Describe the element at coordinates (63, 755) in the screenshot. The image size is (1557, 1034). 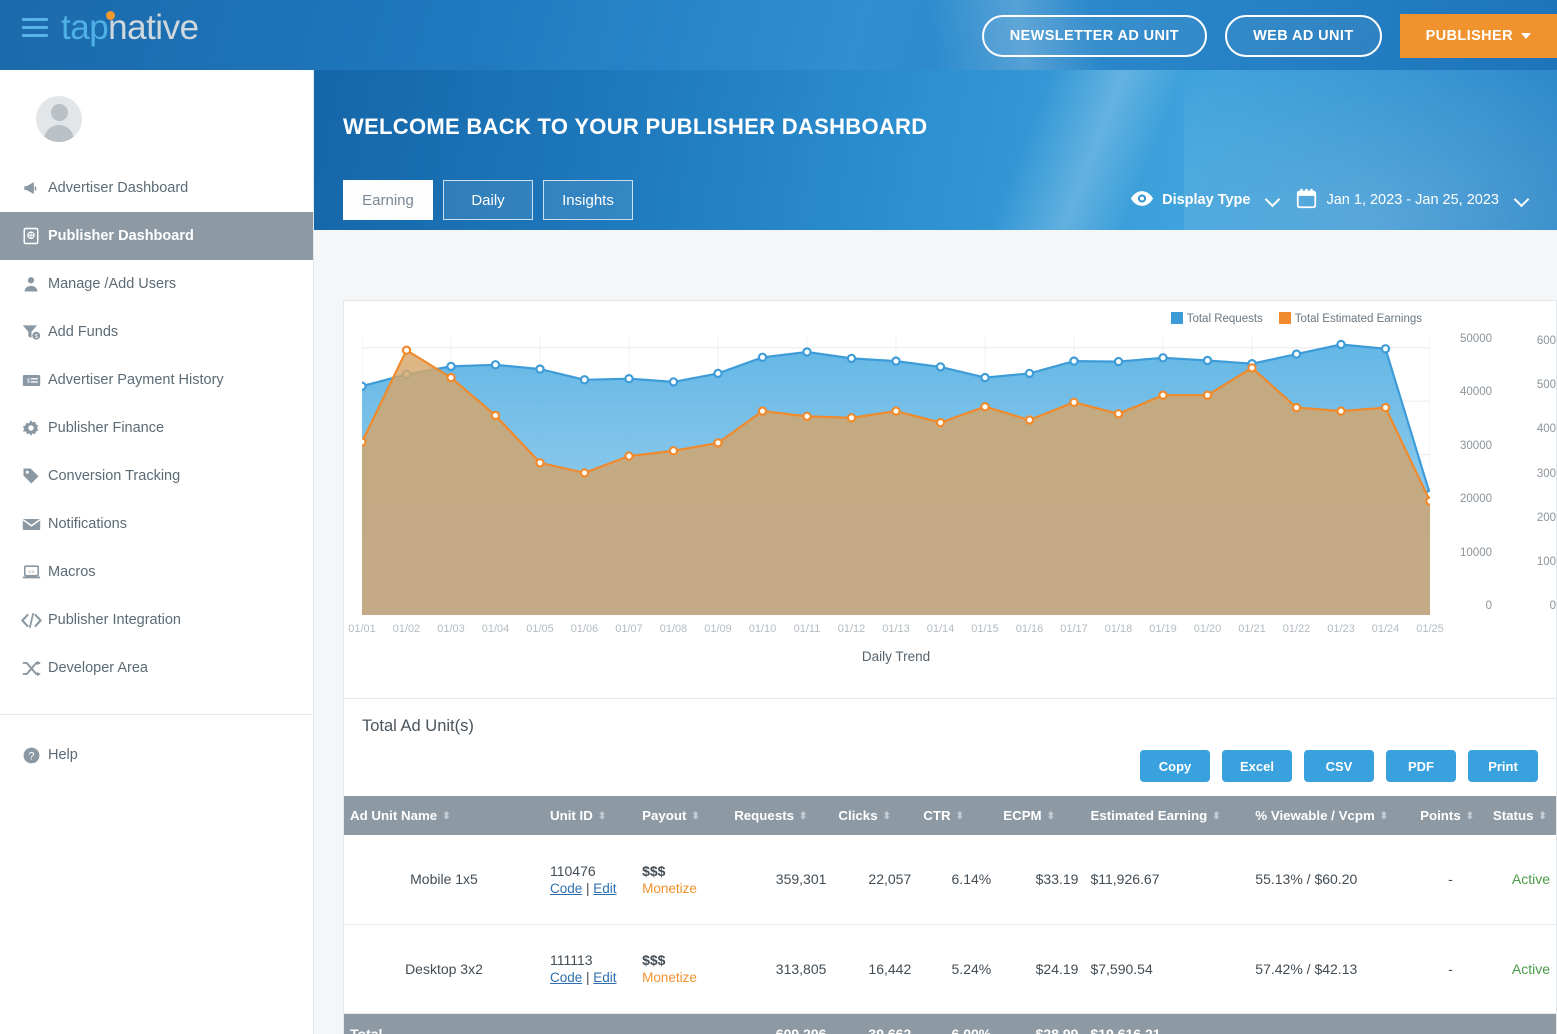
I see `sidebar-item-label: Help` at that location.